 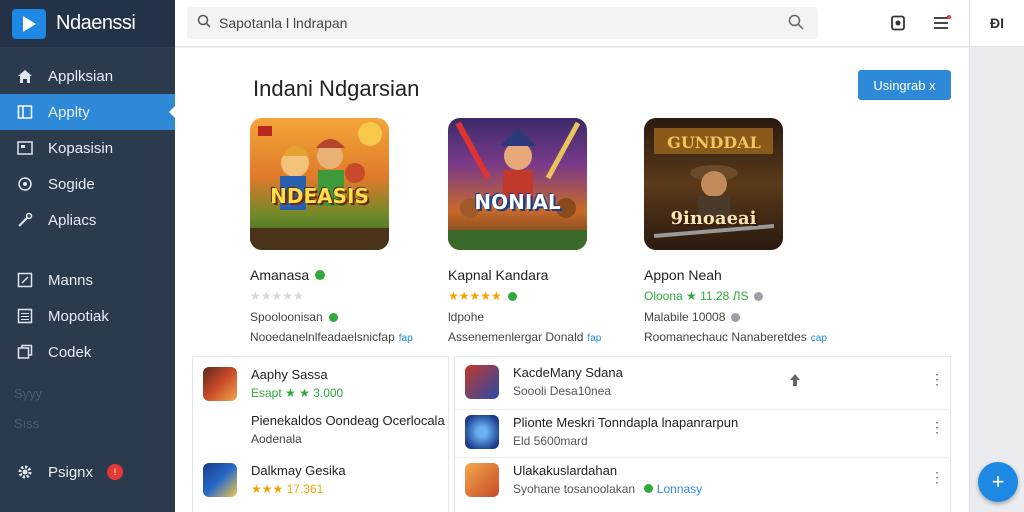 What do you see at coordinates (565, 470) in the screenshot?
I see `list-item-title: Ulakakuslardahan` at bounding box center [565, 470].